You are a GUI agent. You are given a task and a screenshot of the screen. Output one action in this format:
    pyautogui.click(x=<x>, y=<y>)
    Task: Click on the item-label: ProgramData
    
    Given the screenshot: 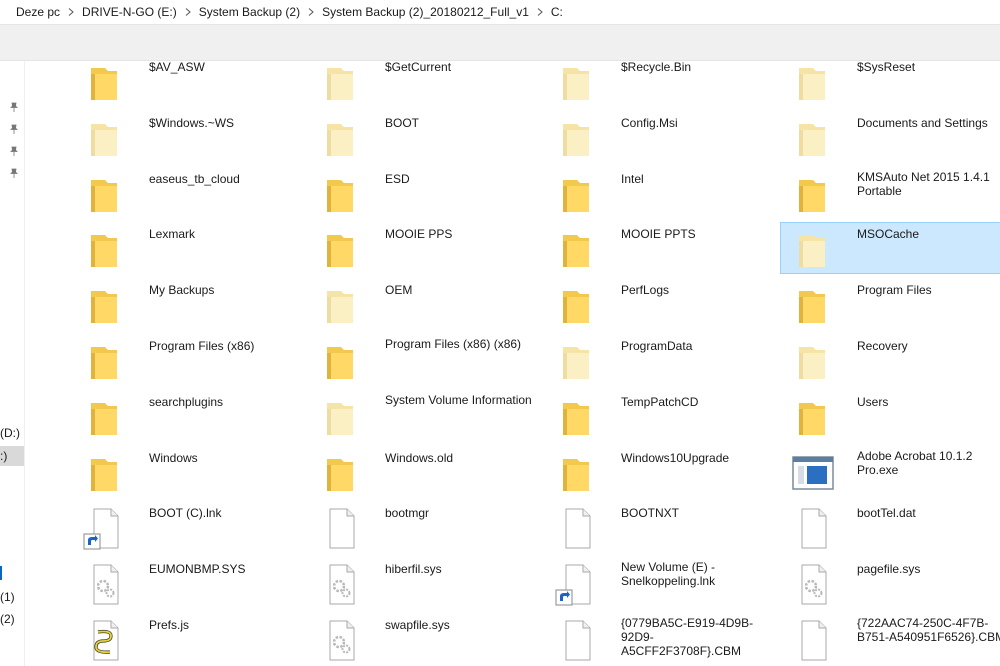 What is the action you would take?
    pyautogui.click(x=657, y=346)
    